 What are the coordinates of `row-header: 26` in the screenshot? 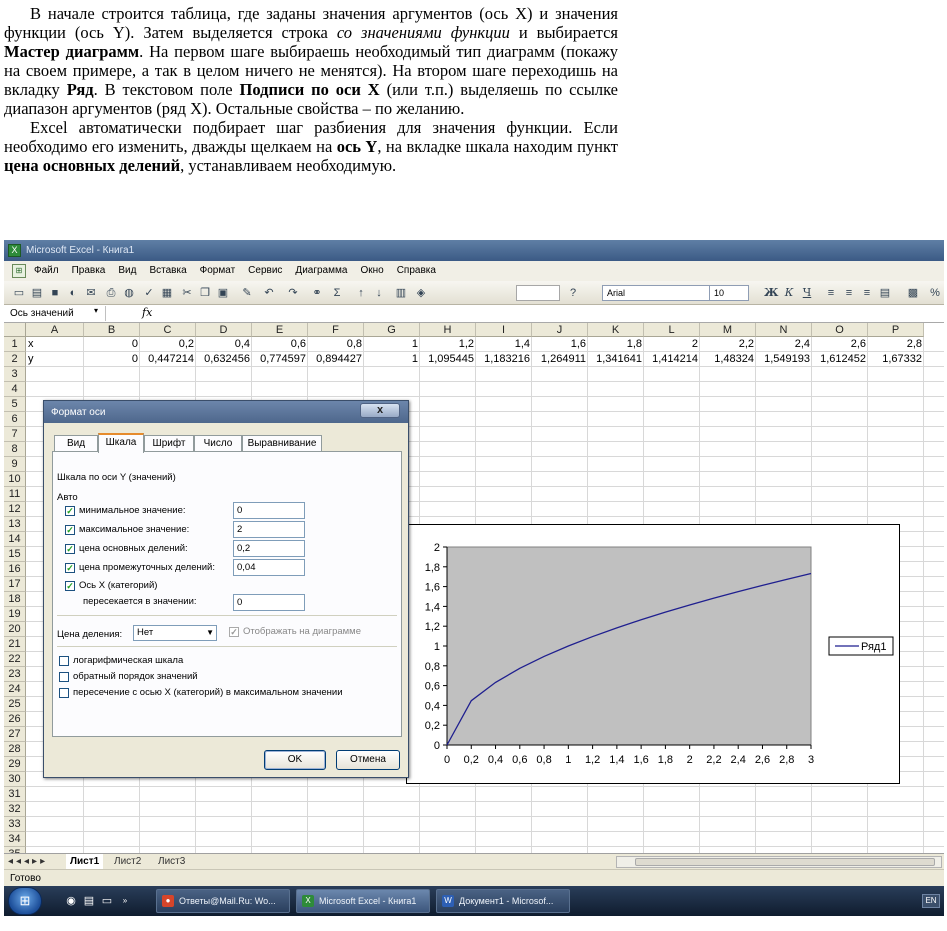 It's located at (15, 719).